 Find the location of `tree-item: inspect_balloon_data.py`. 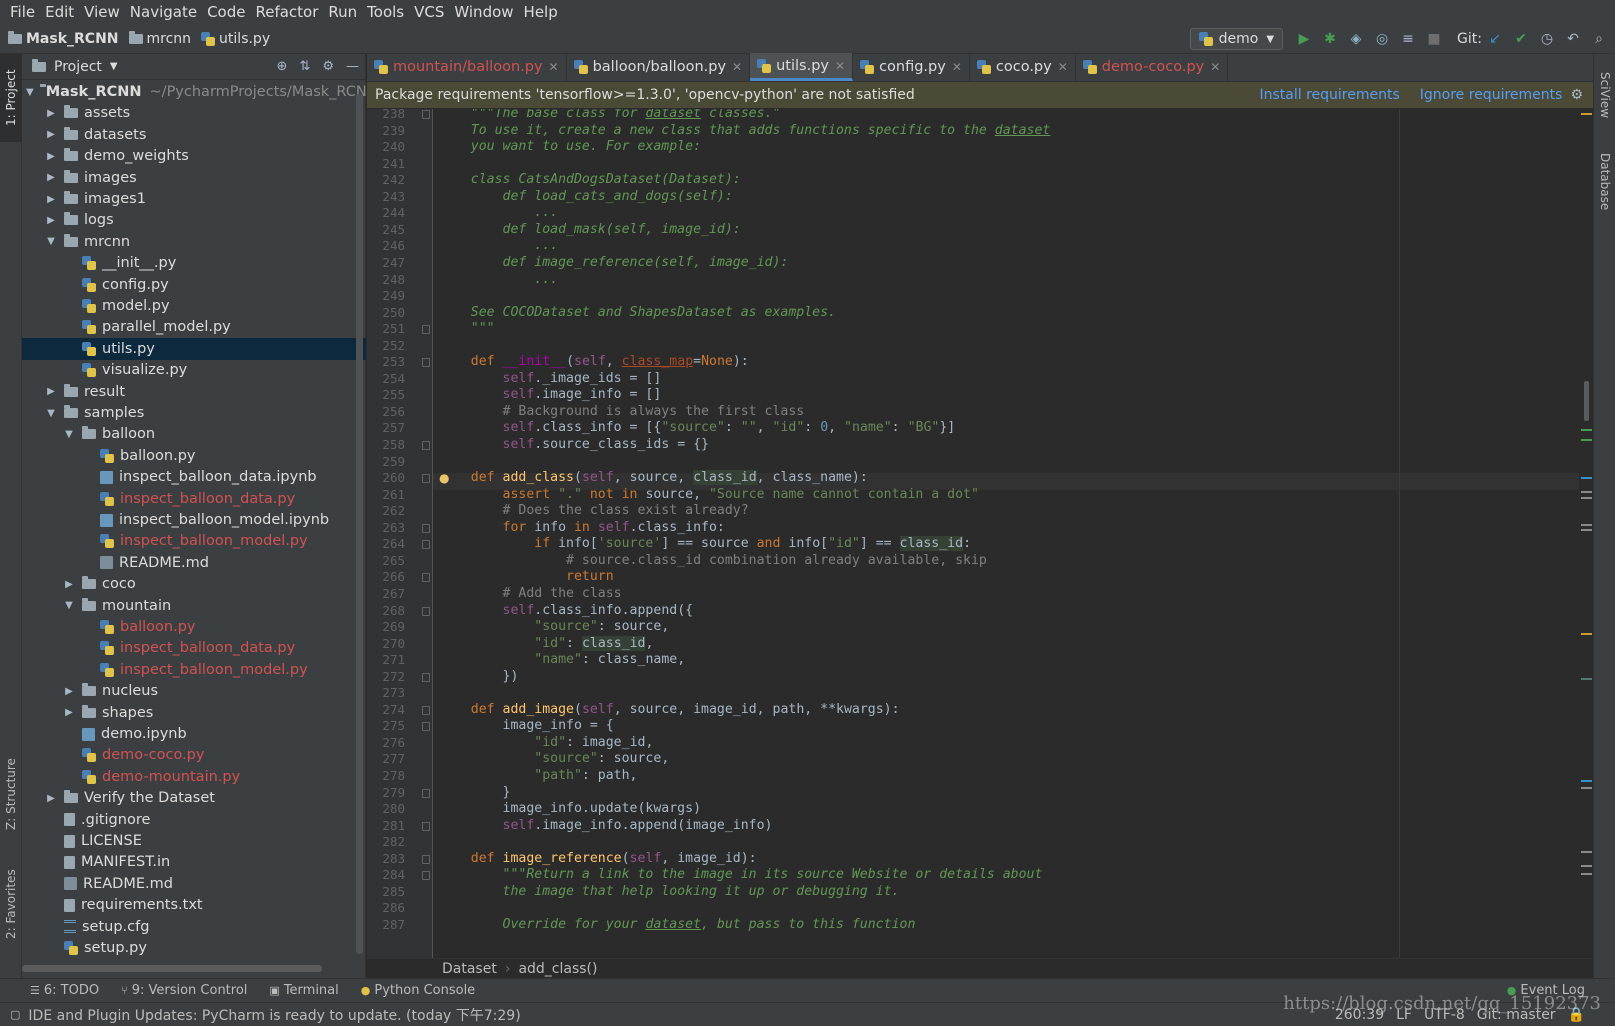

tree-item: inspect_balloon_data.py is located at coordinates (194, 499).